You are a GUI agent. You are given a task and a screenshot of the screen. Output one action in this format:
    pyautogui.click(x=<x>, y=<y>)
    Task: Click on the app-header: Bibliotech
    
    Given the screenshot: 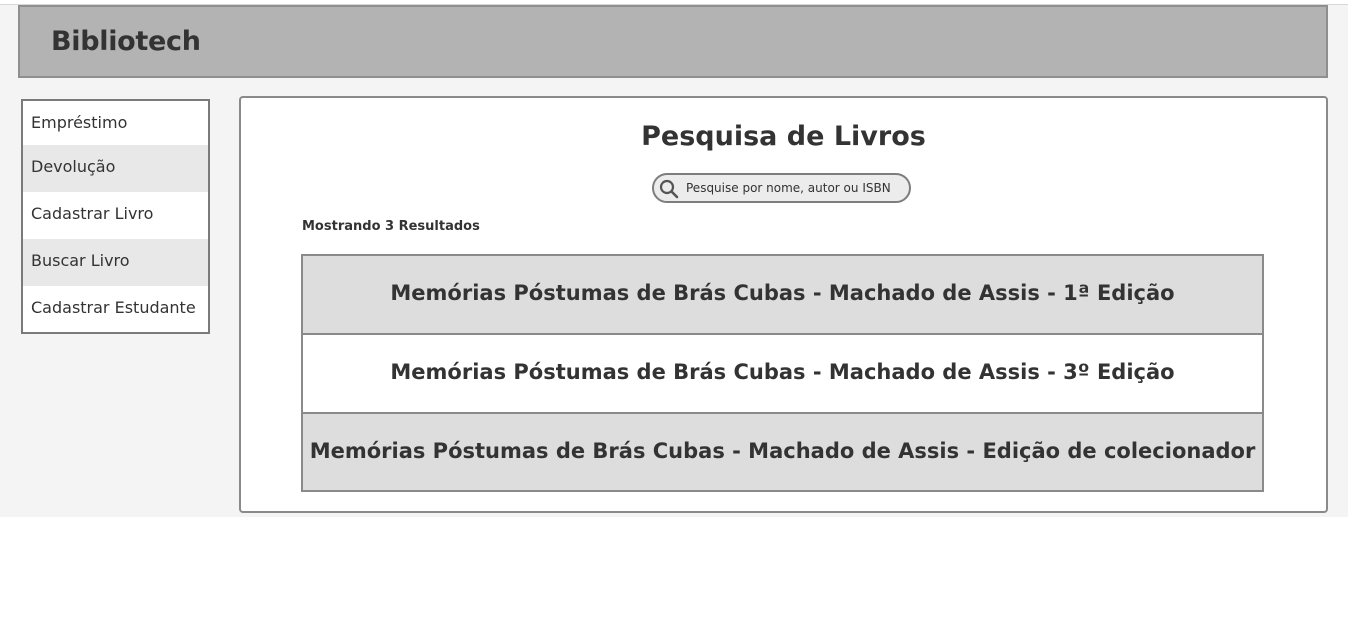 What is the action you would take?
    pyautogui.click(x=673, y=41)
    